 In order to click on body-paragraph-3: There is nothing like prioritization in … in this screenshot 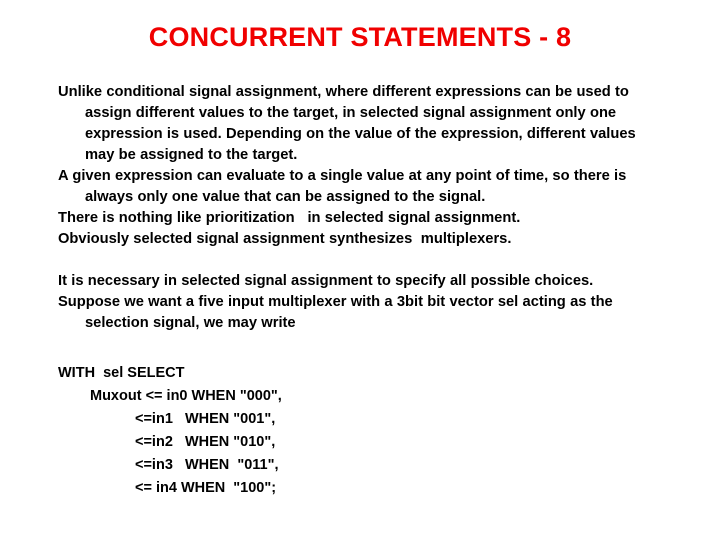, I will do `click(289, 218)`.